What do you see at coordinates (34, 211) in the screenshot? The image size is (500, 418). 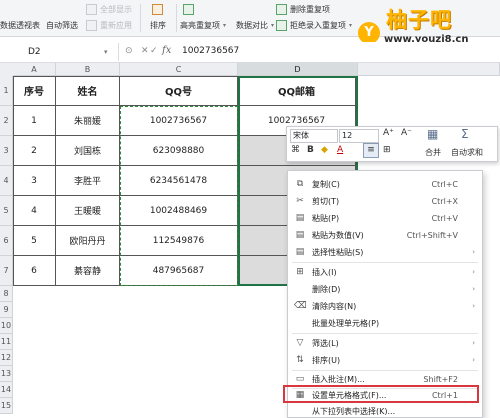 I see `table-cell: 4` at bounding box center [34, 211].